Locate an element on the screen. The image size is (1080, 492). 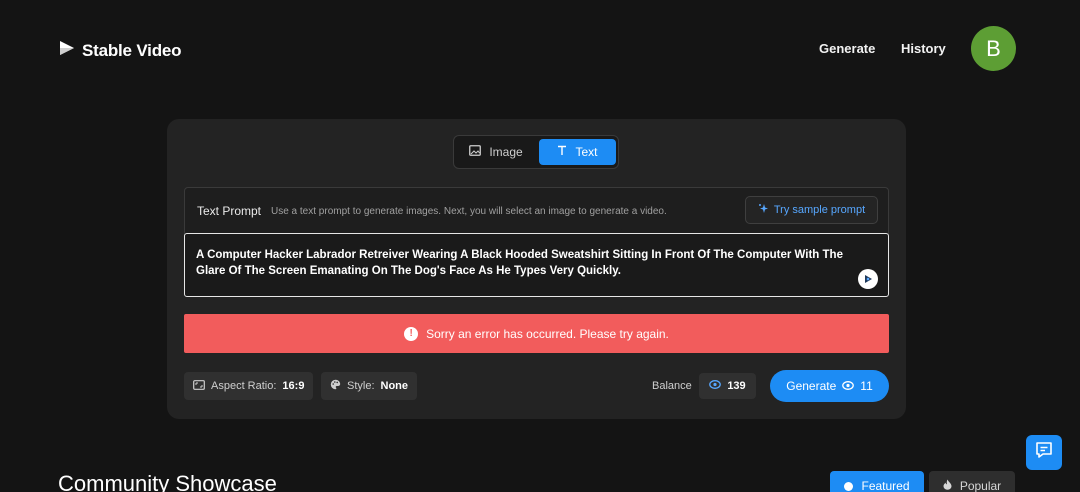
avatar: B is located at coordinates (993, 48).